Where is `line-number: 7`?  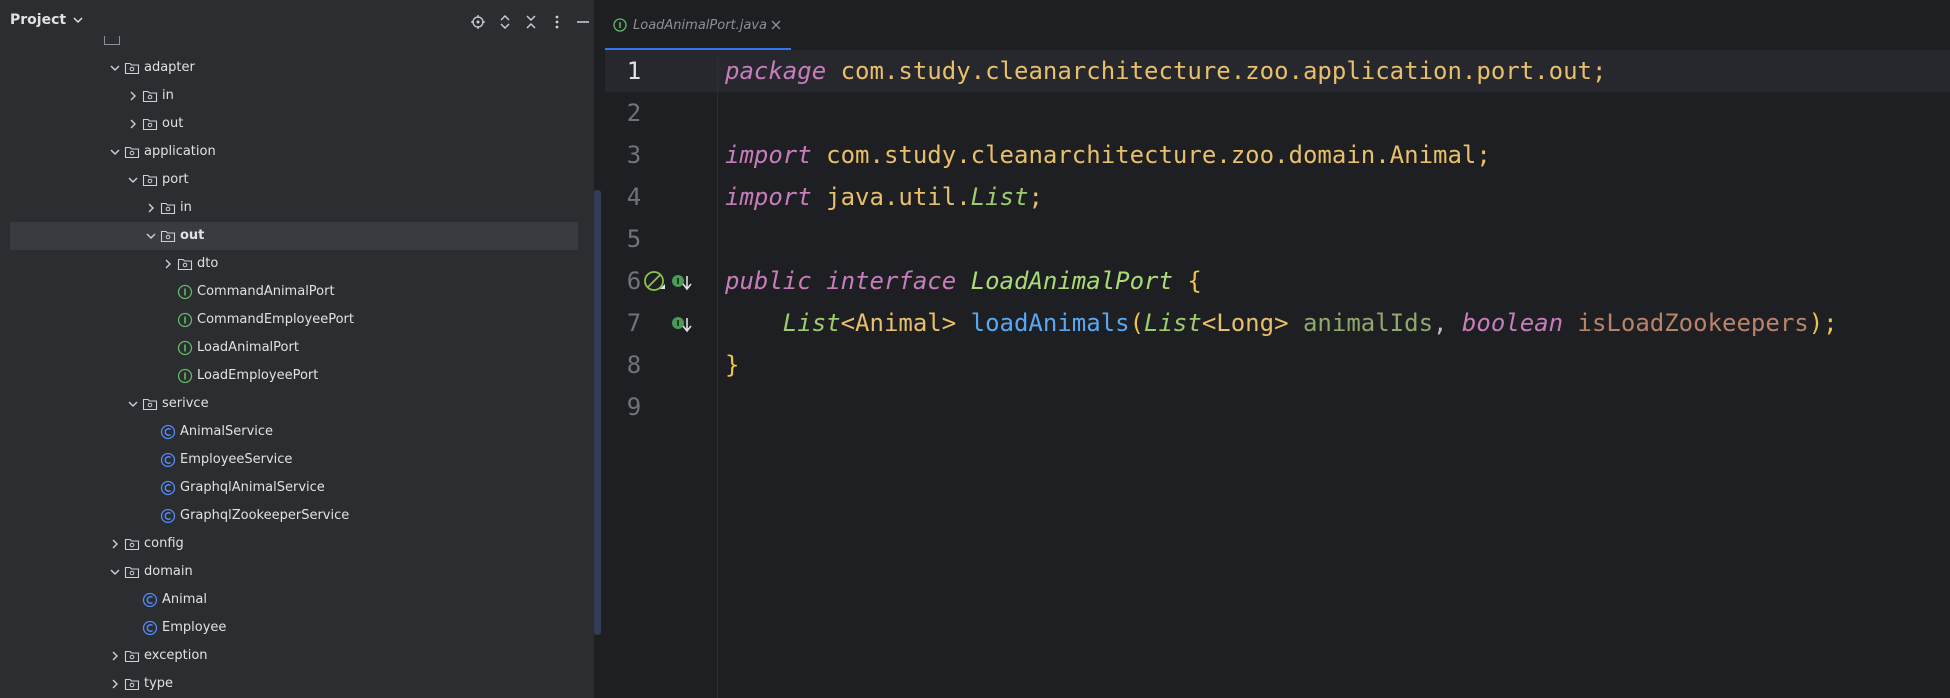 line-number: 7 is located at coordinates (634, 323).